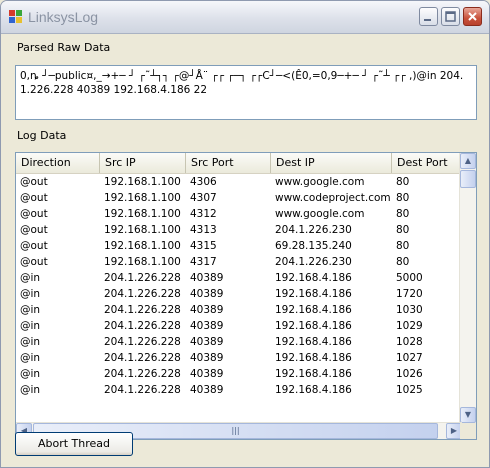 This screenshot has height=468, width=490. I want to click on table-row: @in 204.1.226.228 40389 192.168.4.186 1030, so click(239, 310).